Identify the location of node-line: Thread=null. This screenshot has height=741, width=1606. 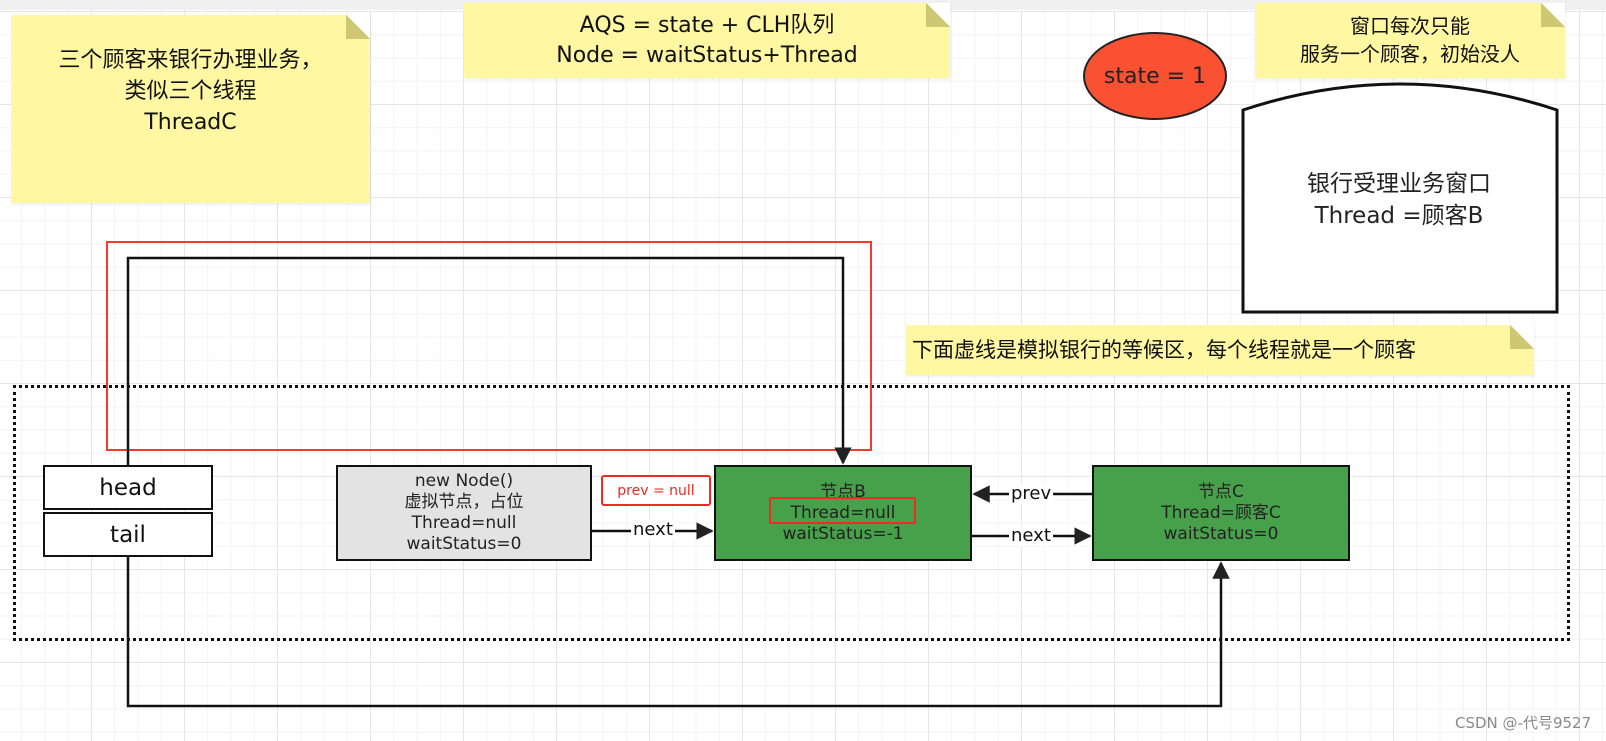
(464, 523).